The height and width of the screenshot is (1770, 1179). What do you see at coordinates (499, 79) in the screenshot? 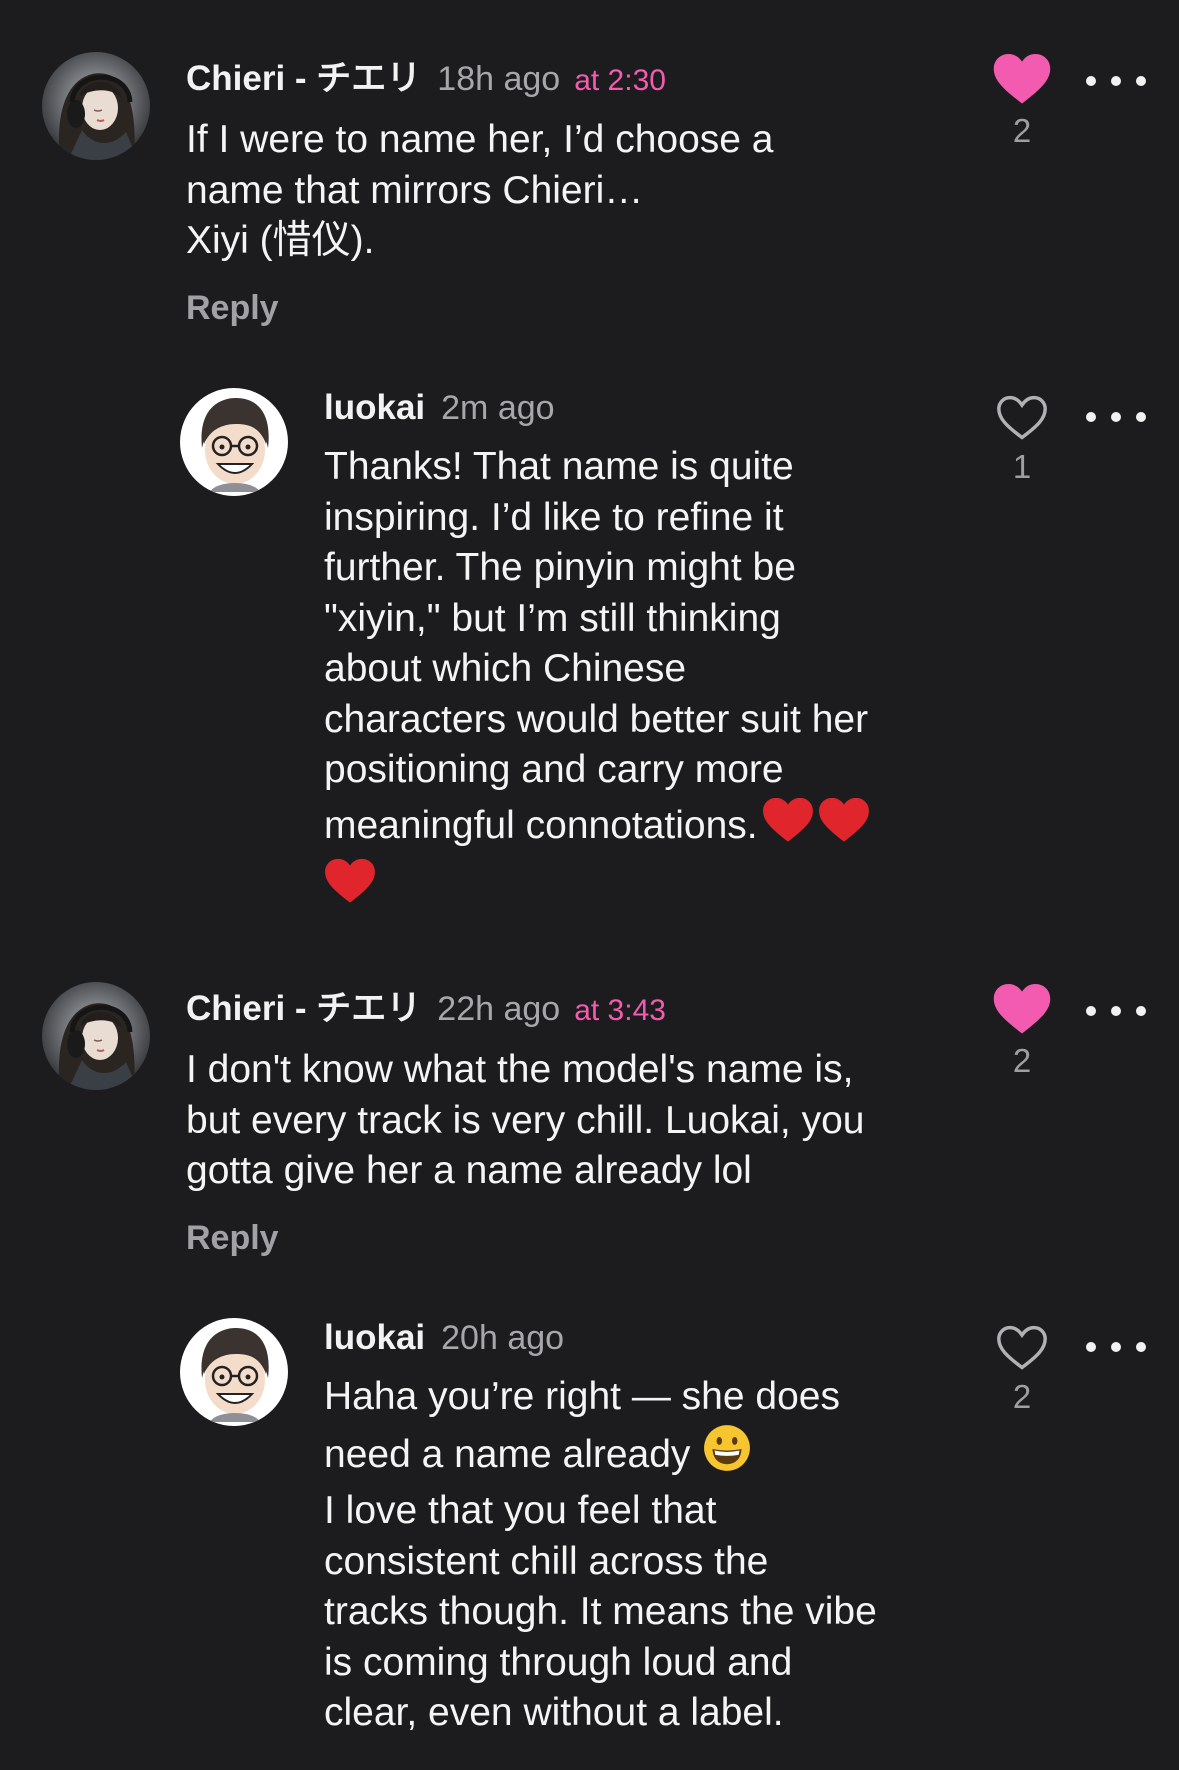
I see `comment-time: 18h ago` at bounding box center [499, 79].